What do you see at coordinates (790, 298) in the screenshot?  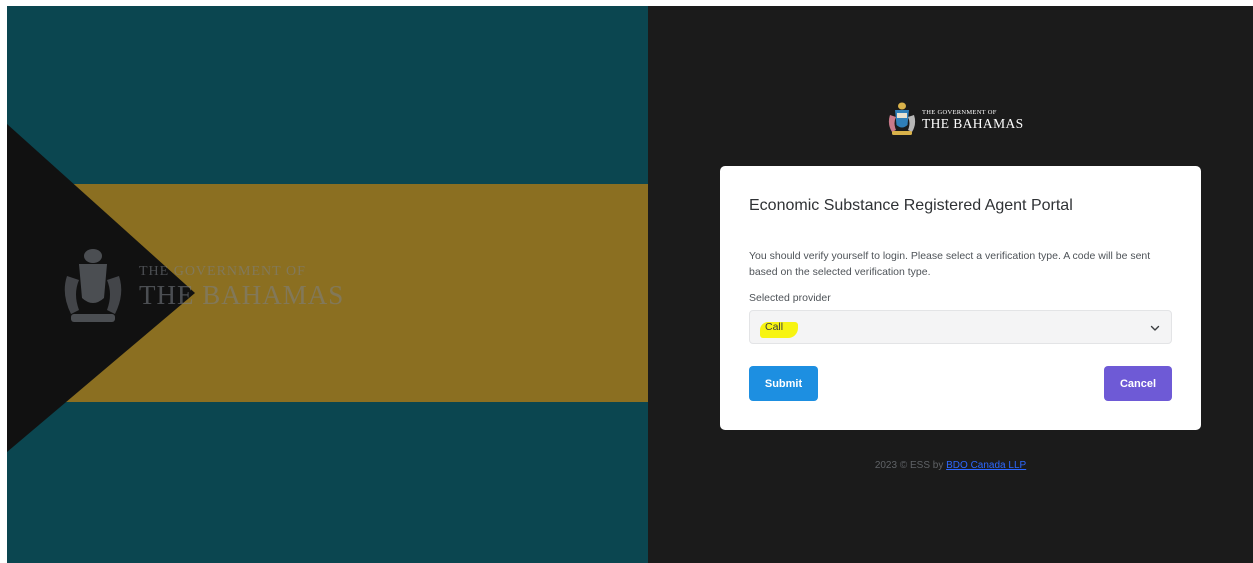 I see `provider-label: Selected provider` at bounding box center [790, 298].